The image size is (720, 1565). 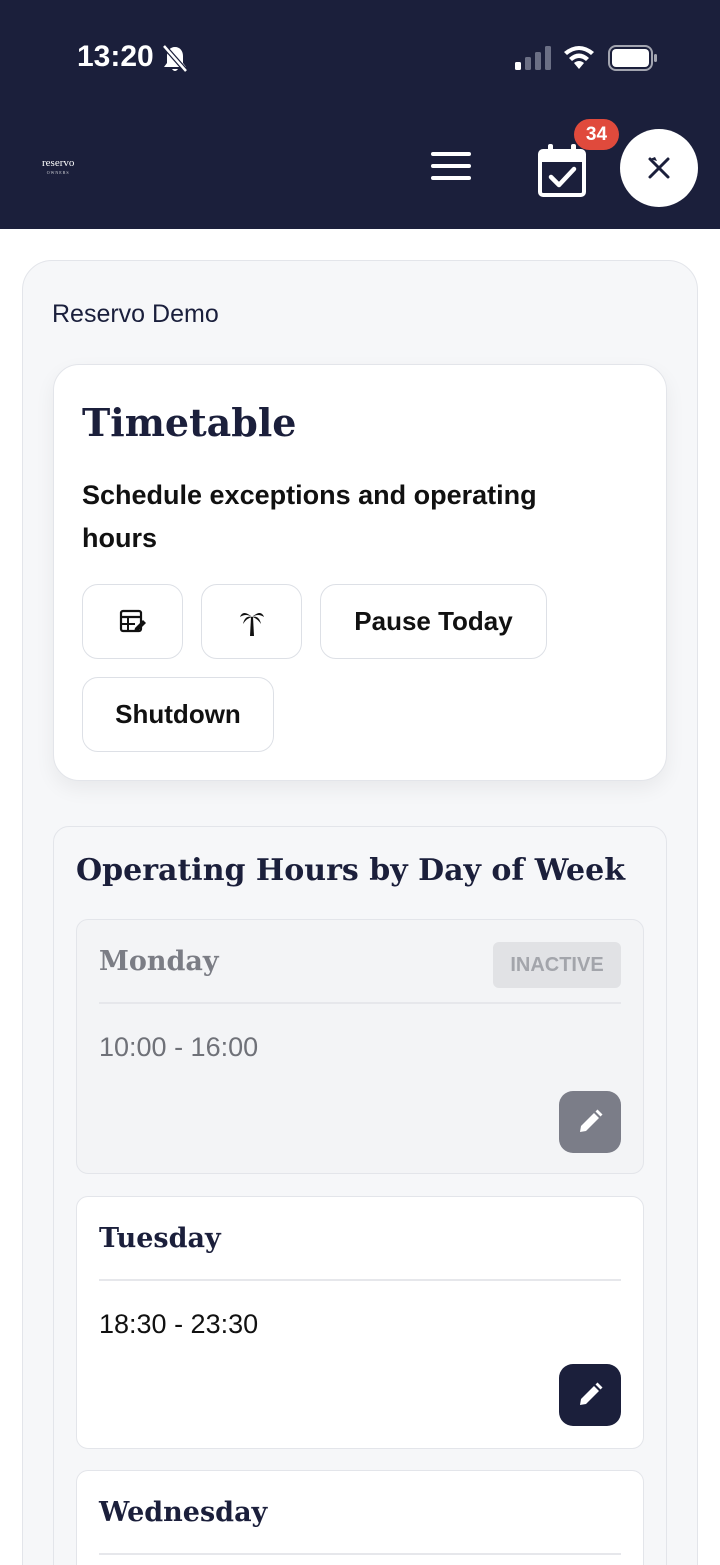 What do you see at coordinates (360, 1046) in the screenshot?
I see `day-card-monday: Monday INACTIVE 10:00 - 16:00` at bounding box center [360, 1046].